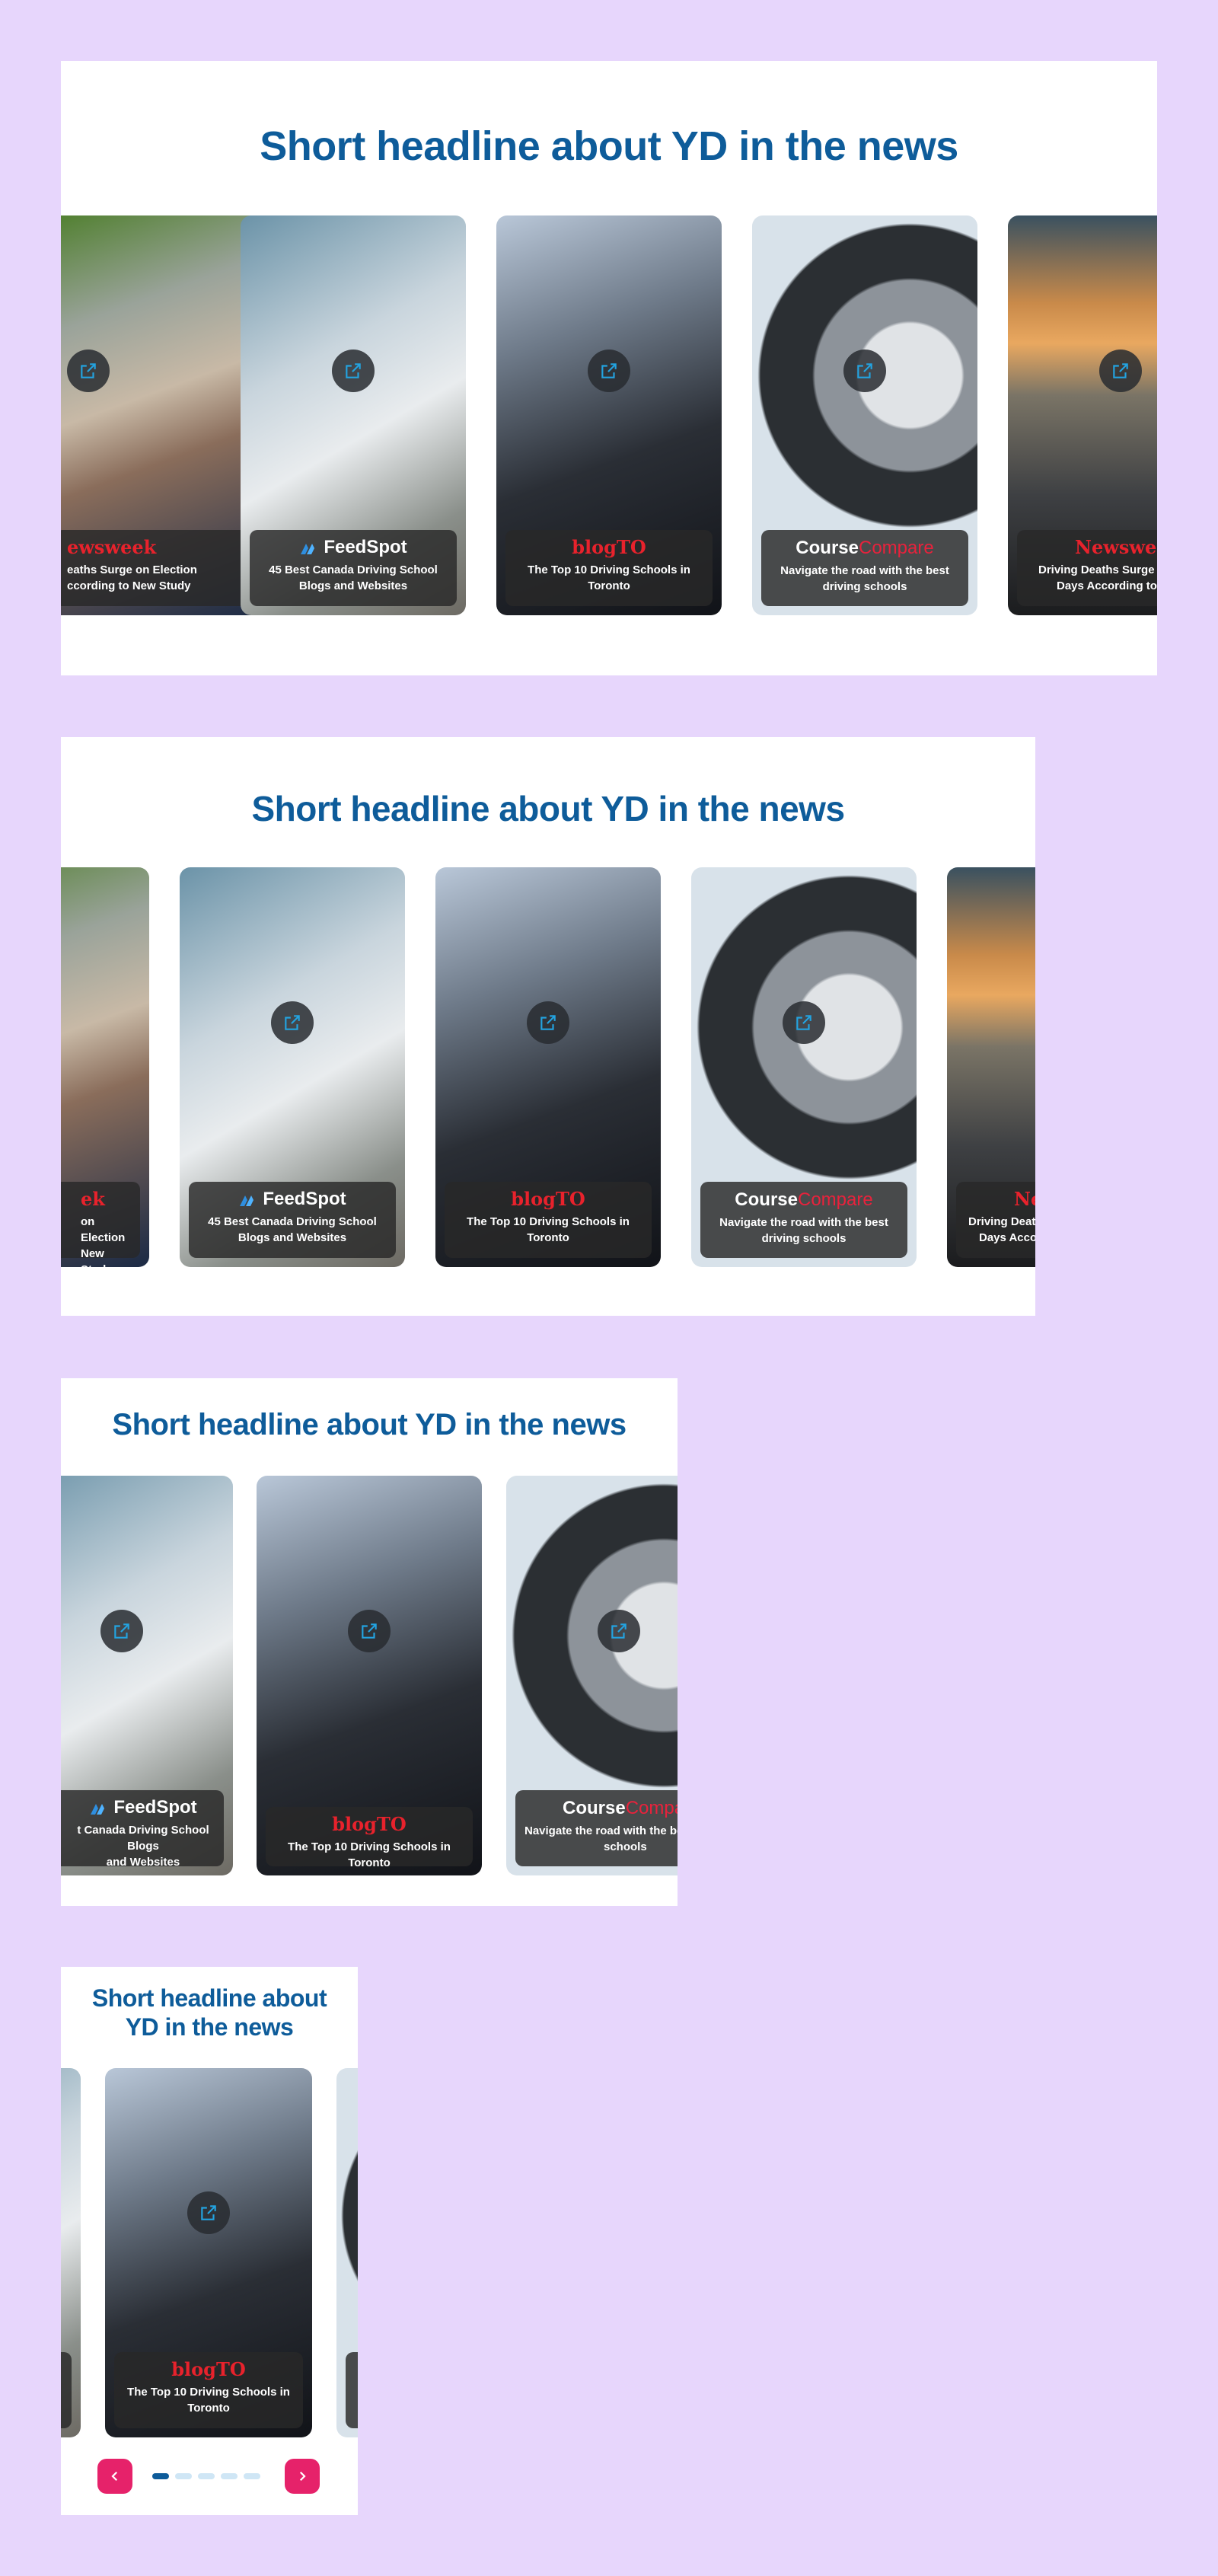 This screenshot has width=1218, height=2576. What do you see at coordinates (991, 1067) in the screenshot?
I see `news-card-newsweek-right: Ne Driving DeatDays Acco` at bounding box center [991, 1067].